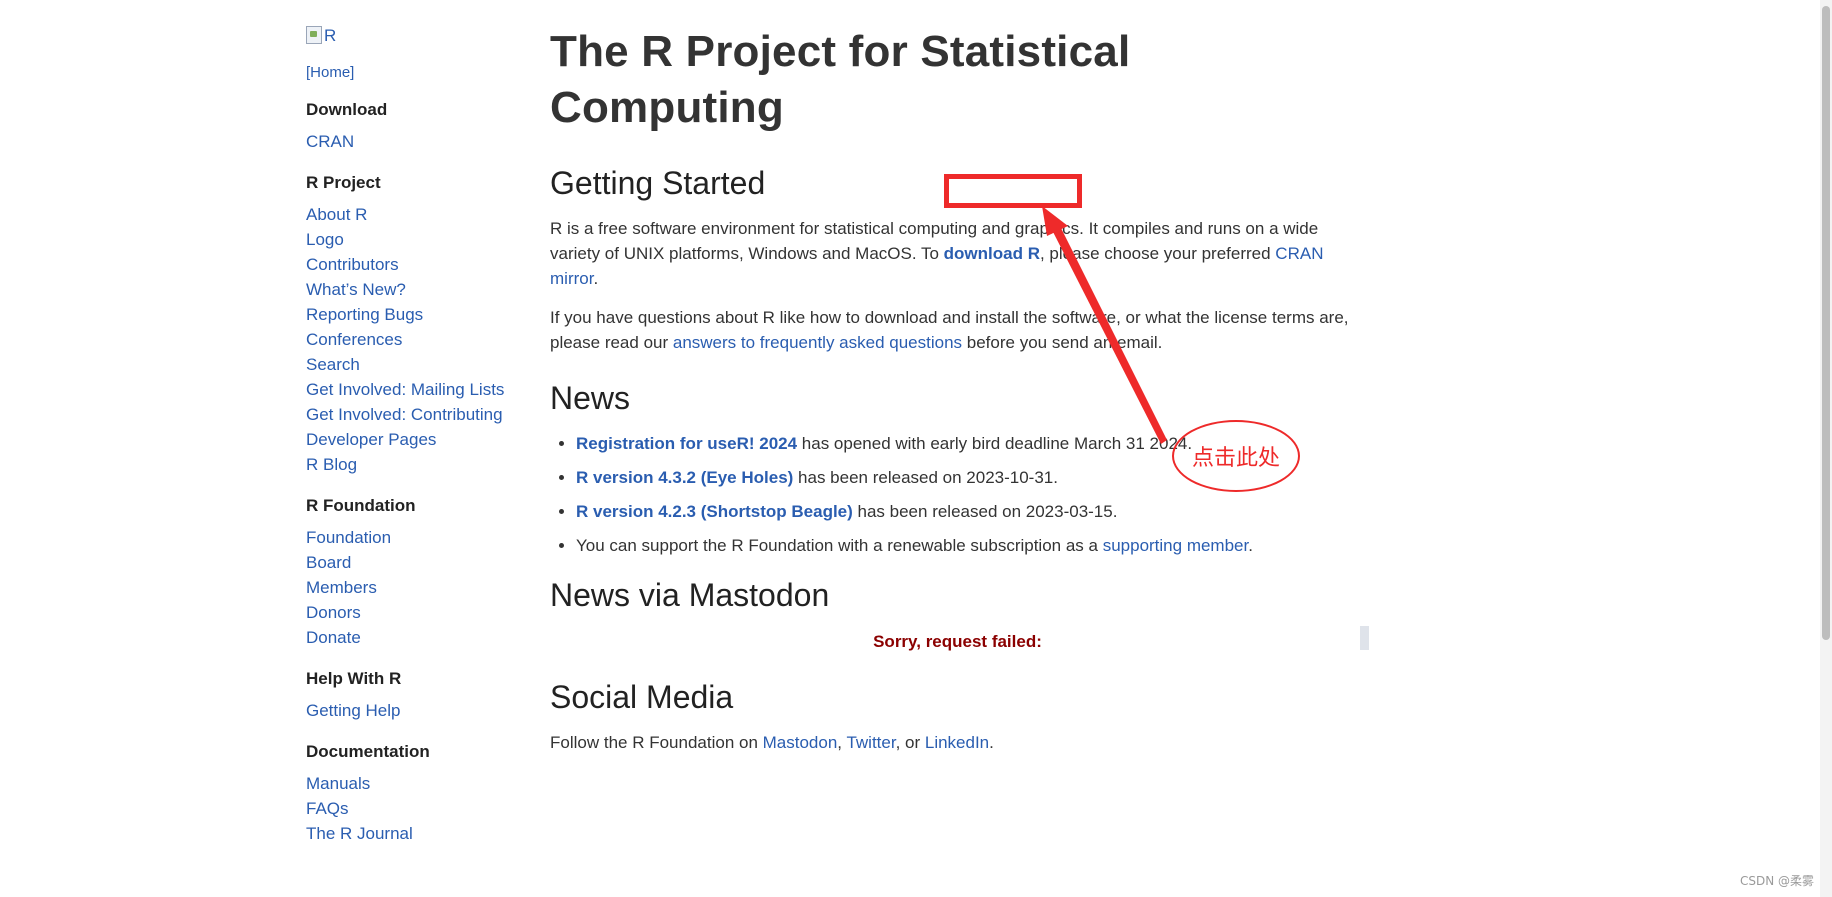 The image size is (1832, 897). What do you see at coordinates (1250, 545) in the screenshot?
I see `news-item-text: .` at bounding box center [1250, 545].